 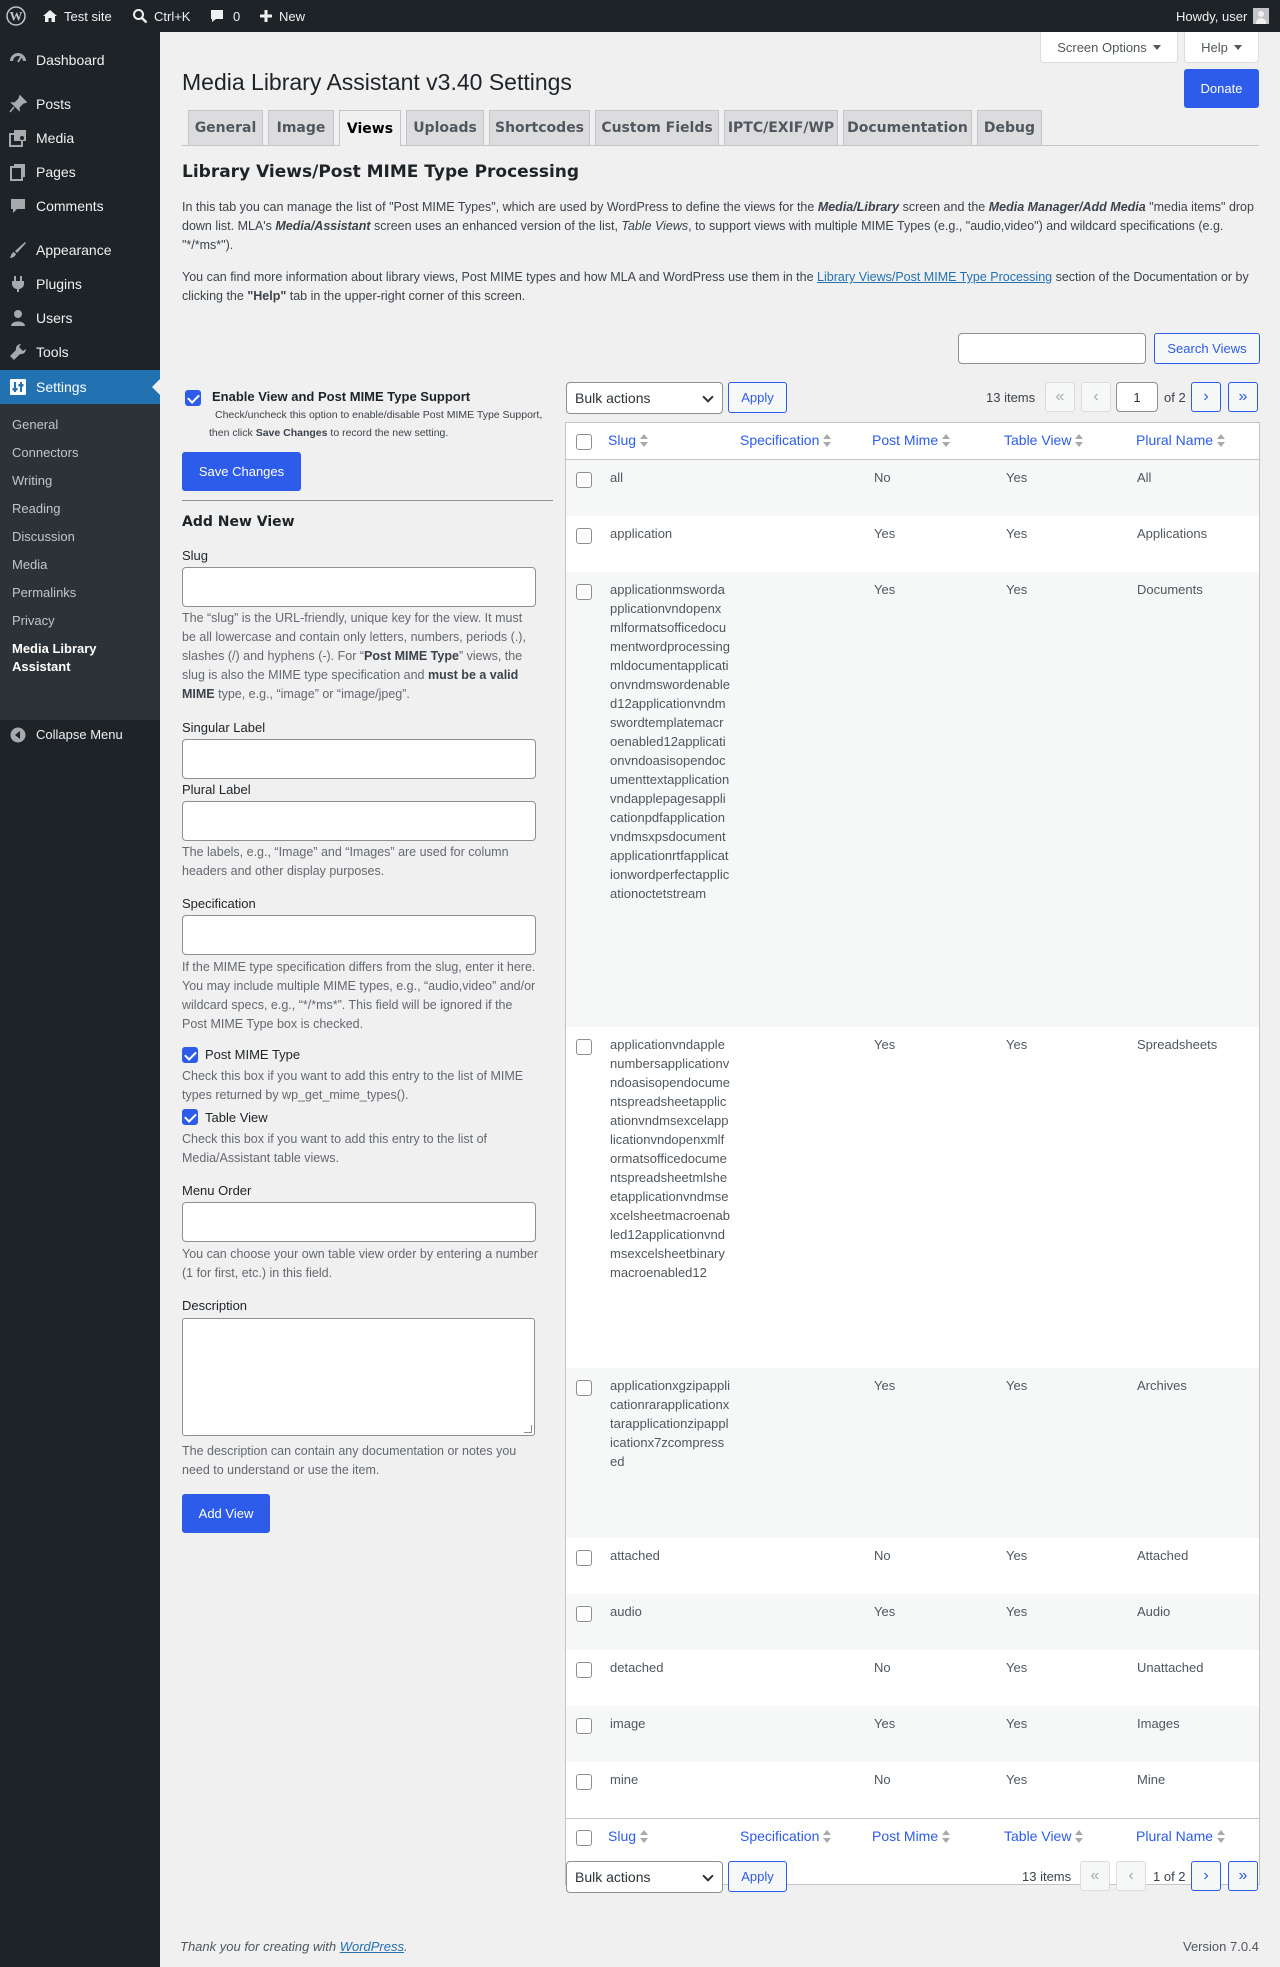 What do you see at coordinates (757, 397) in the screenshot?
I see `apply-button-top: Apply` at bounding box center [757, 397].